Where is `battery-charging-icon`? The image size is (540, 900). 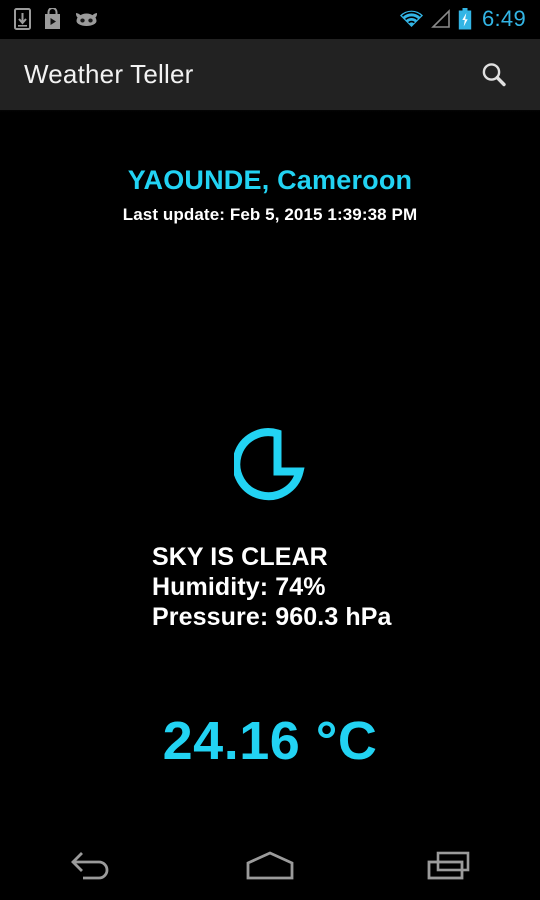
battery-charging-icon is located at coordinates (465, 19).